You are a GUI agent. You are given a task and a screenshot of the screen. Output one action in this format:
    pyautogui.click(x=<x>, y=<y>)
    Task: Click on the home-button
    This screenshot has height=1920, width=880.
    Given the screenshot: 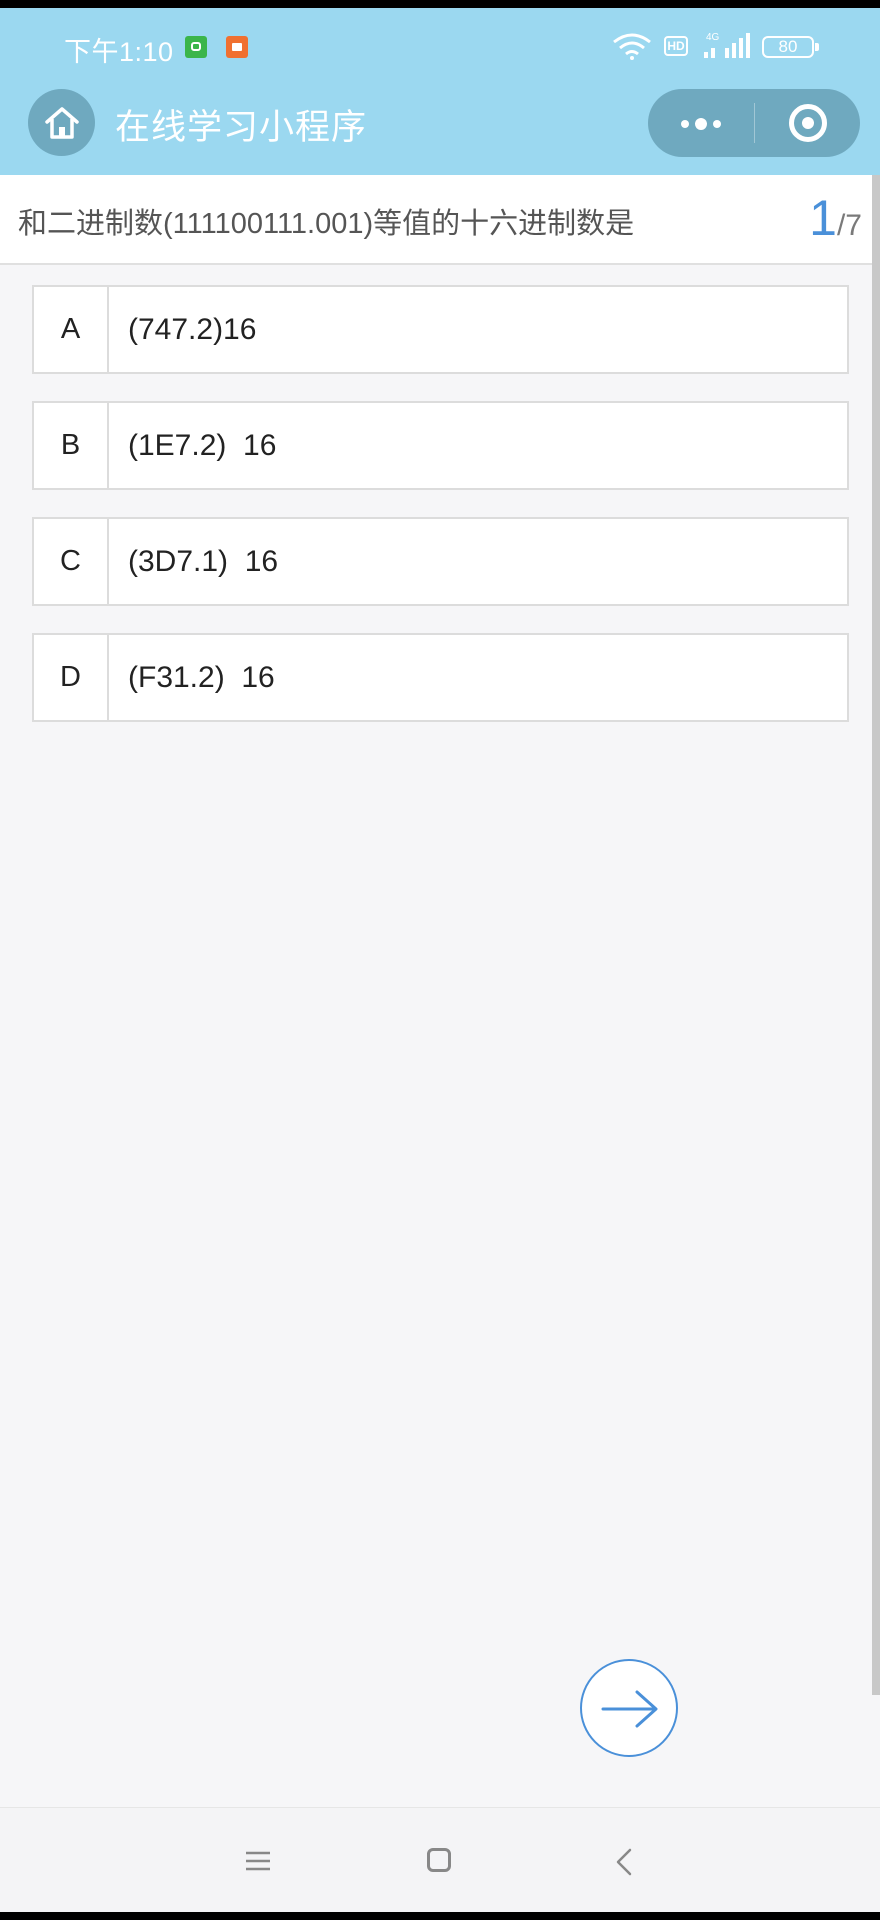 What is the action you would take?
    pyautogui.click(x=61, y=122)
    